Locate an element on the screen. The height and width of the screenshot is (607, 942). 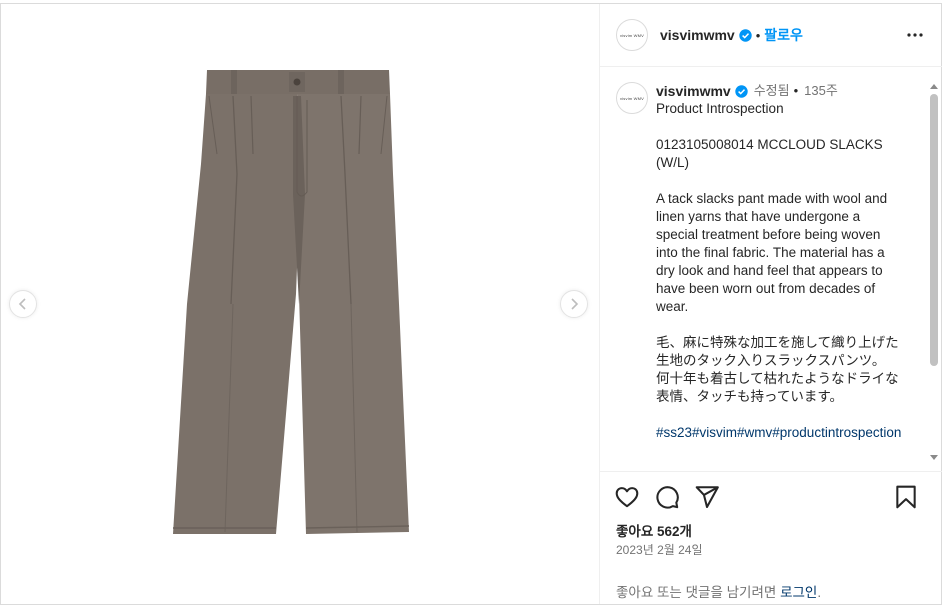
previous-image-button is located at coordinates (23, 304).